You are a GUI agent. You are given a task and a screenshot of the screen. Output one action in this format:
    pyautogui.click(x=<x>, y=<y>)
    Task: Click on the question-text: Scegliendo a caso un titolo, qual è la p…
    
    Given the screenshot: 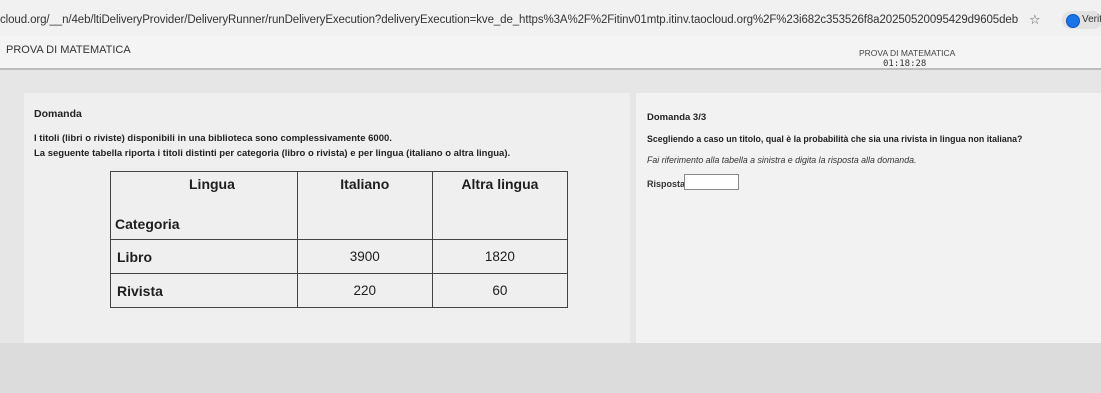 What is the action you would take?
    pyautogui.click(x=835, y=139)
    